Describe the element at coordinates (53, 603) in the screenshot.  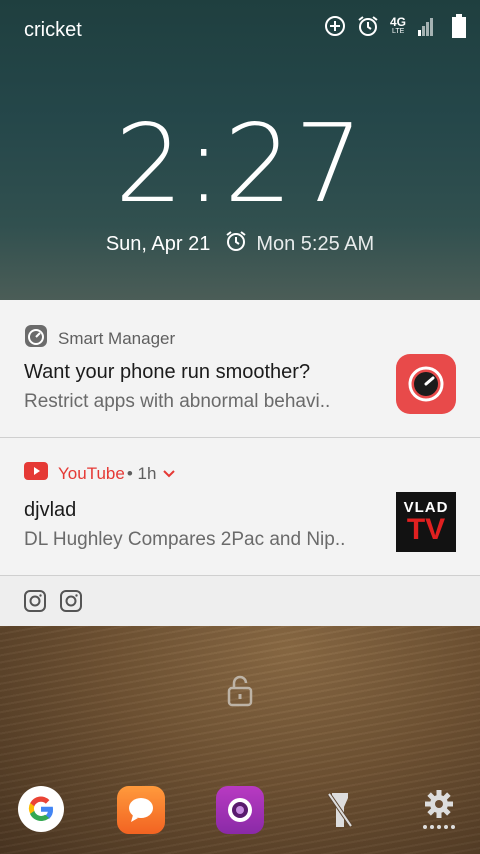
I see `overflow-icons` at that location.